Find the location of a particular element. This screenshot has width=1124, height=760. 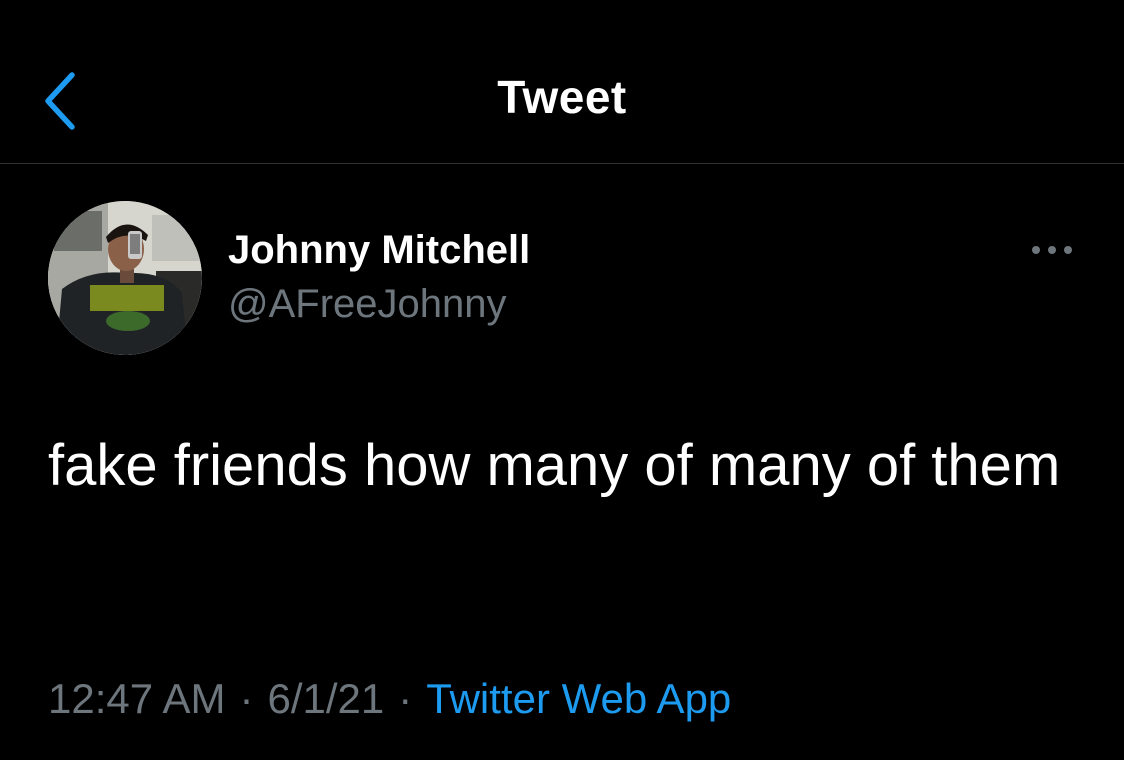

tweet-date: 6/1/21 is located at coordinates (326, 698).